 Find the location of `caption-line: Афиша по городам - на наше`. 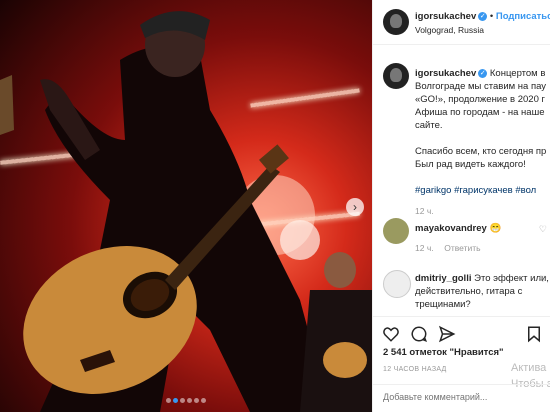

caption-line: Афиша по городам - на наше is located at coordinates (480, 112).